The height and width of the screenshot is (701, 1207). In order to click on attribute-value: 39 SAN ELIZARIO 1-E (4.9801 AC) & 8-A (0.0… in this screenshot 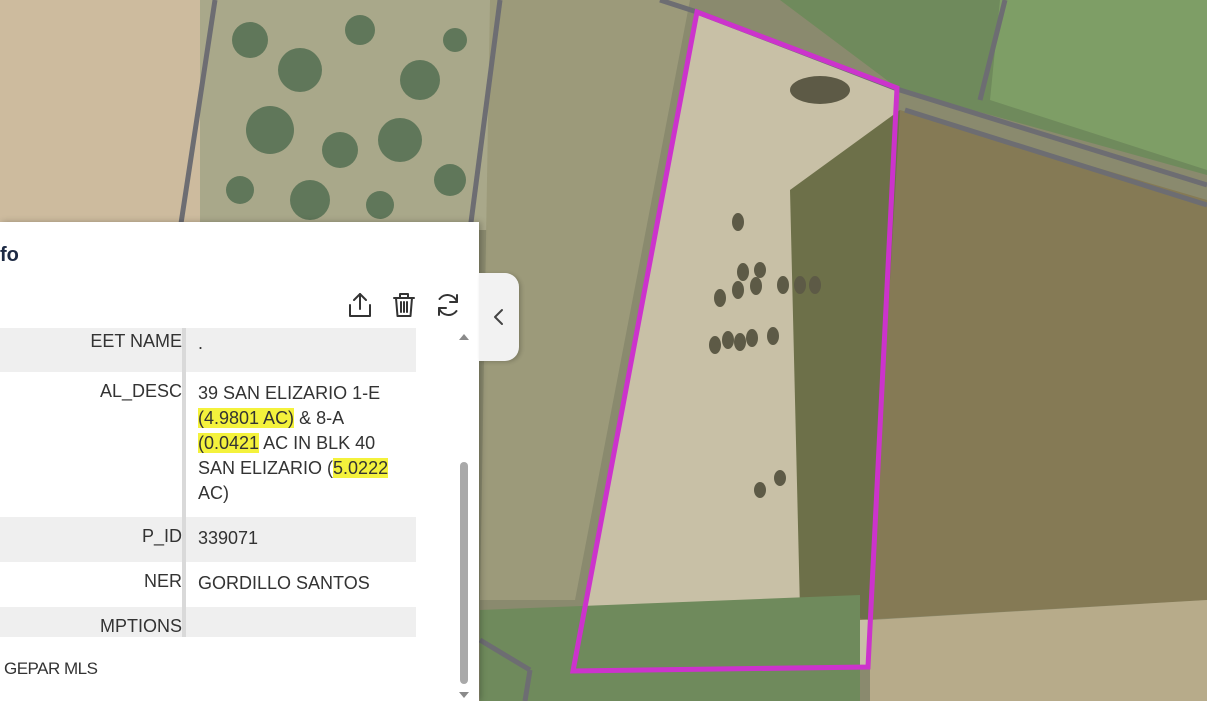, I will do `click(300, 444)`.